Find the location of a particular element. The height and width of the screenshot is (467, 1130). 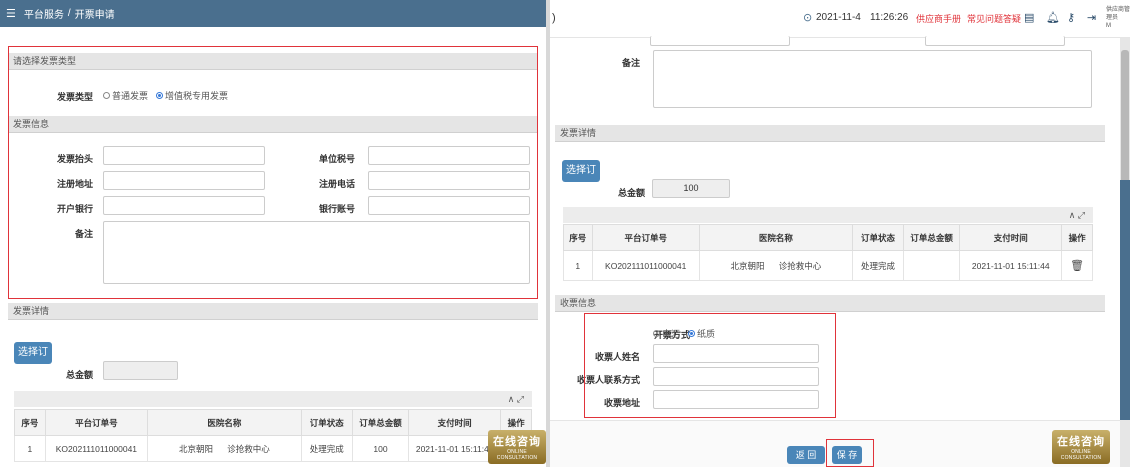

bell-icon: 🔔︎ is located at coordinates (1053, 17).